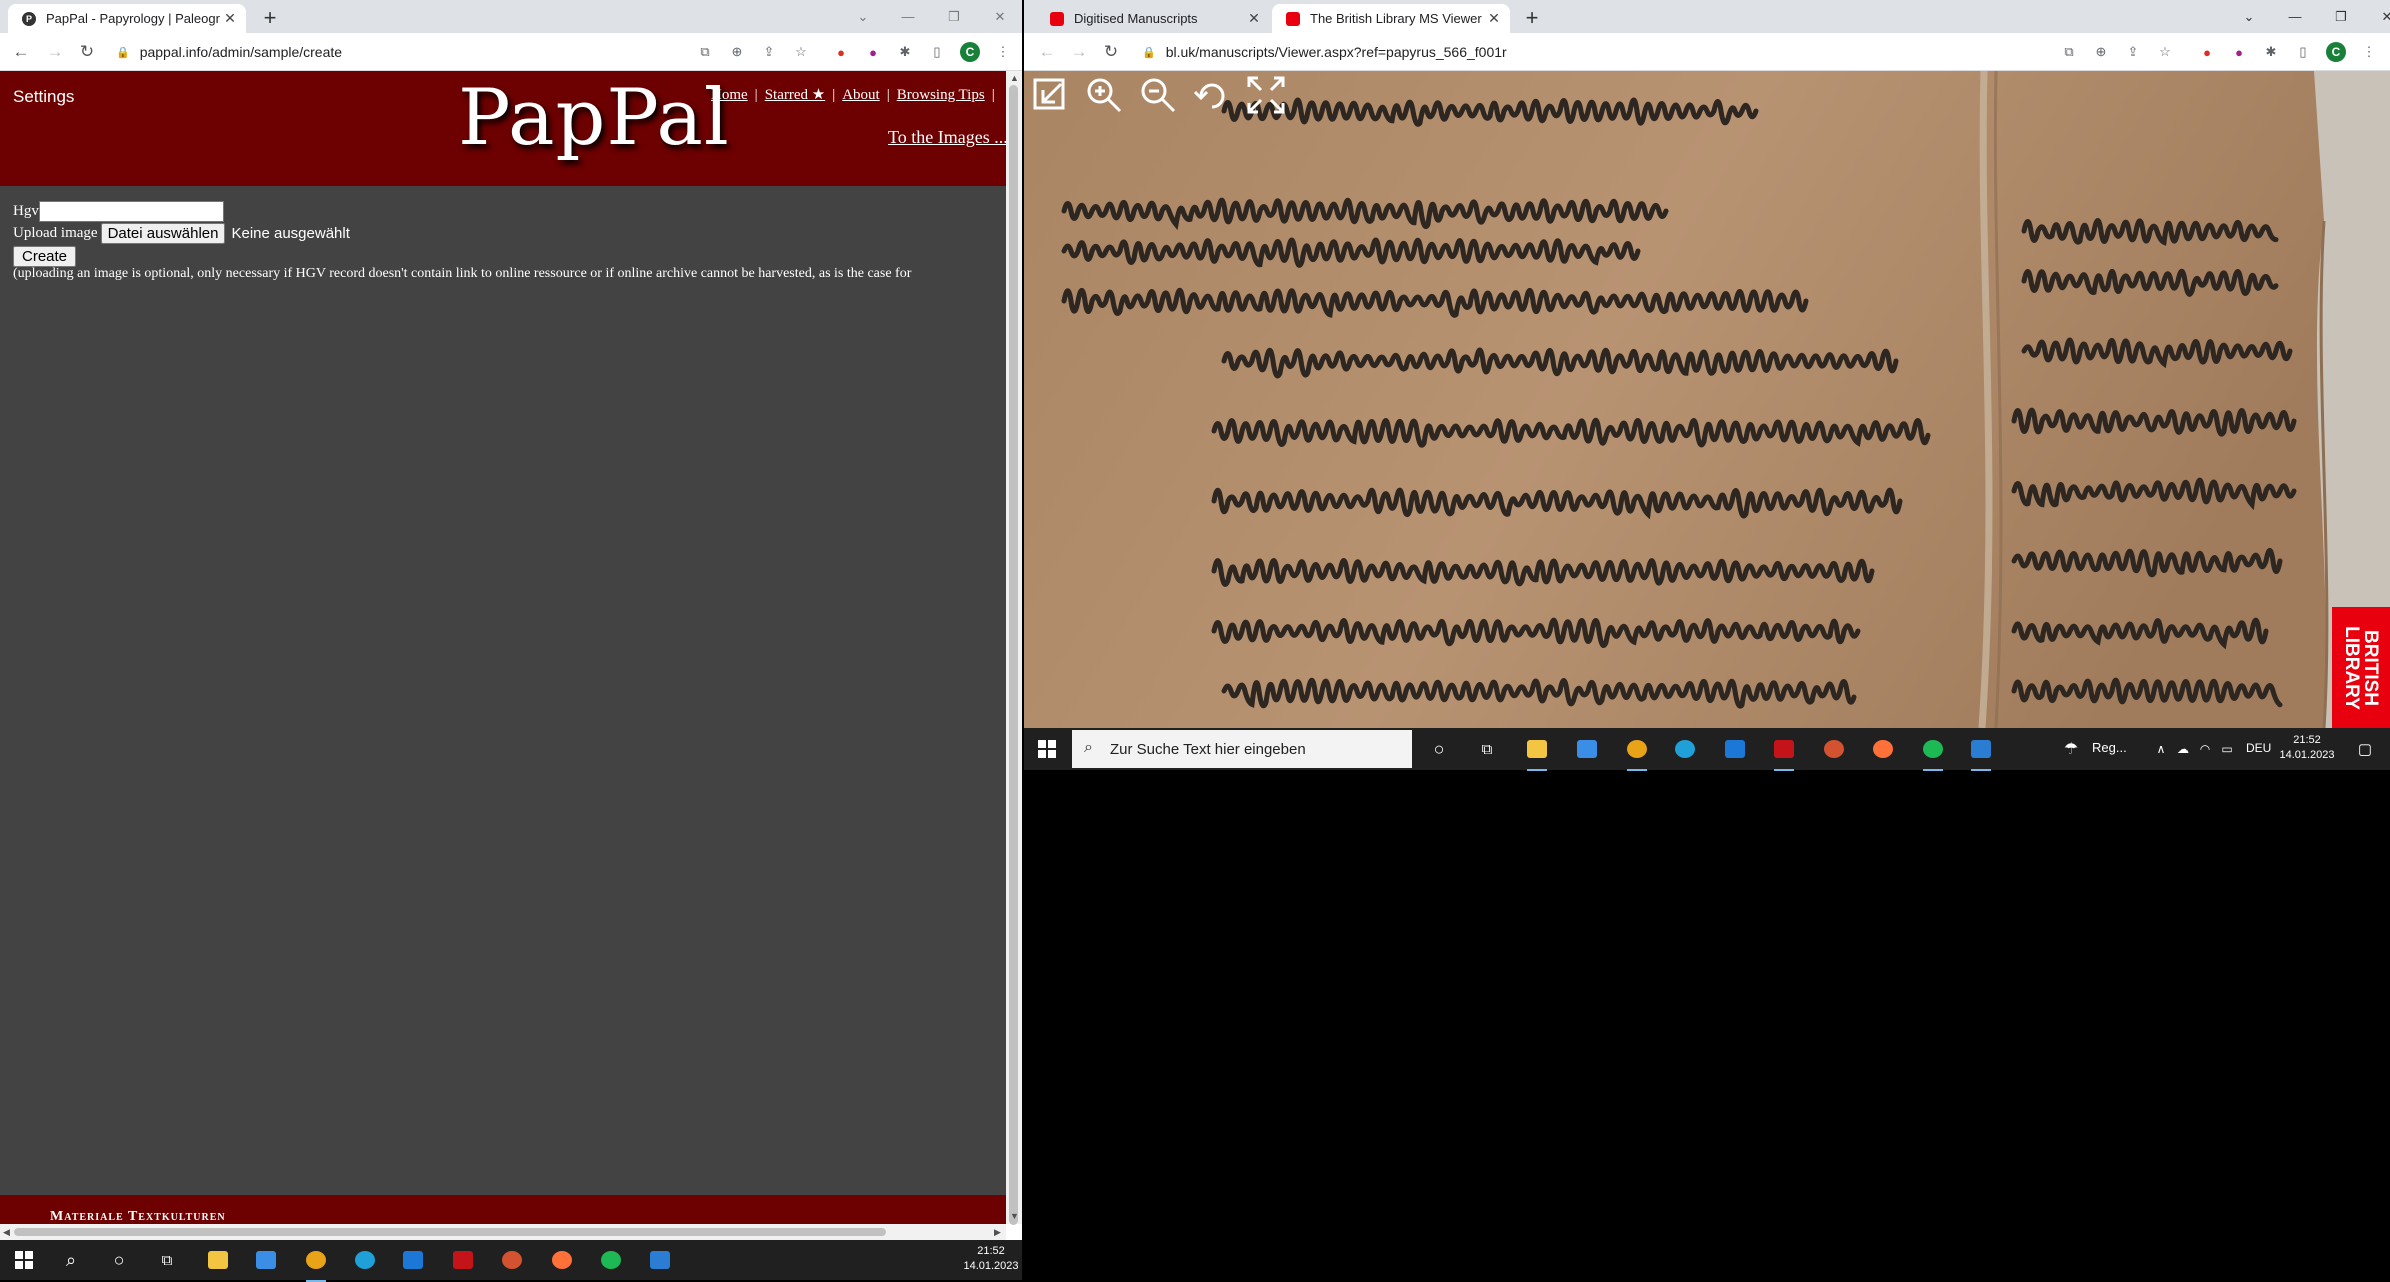  I want to click on tab-bl-ms-viewer: The British Library MS Viewer ✕, so click(1391, 18).